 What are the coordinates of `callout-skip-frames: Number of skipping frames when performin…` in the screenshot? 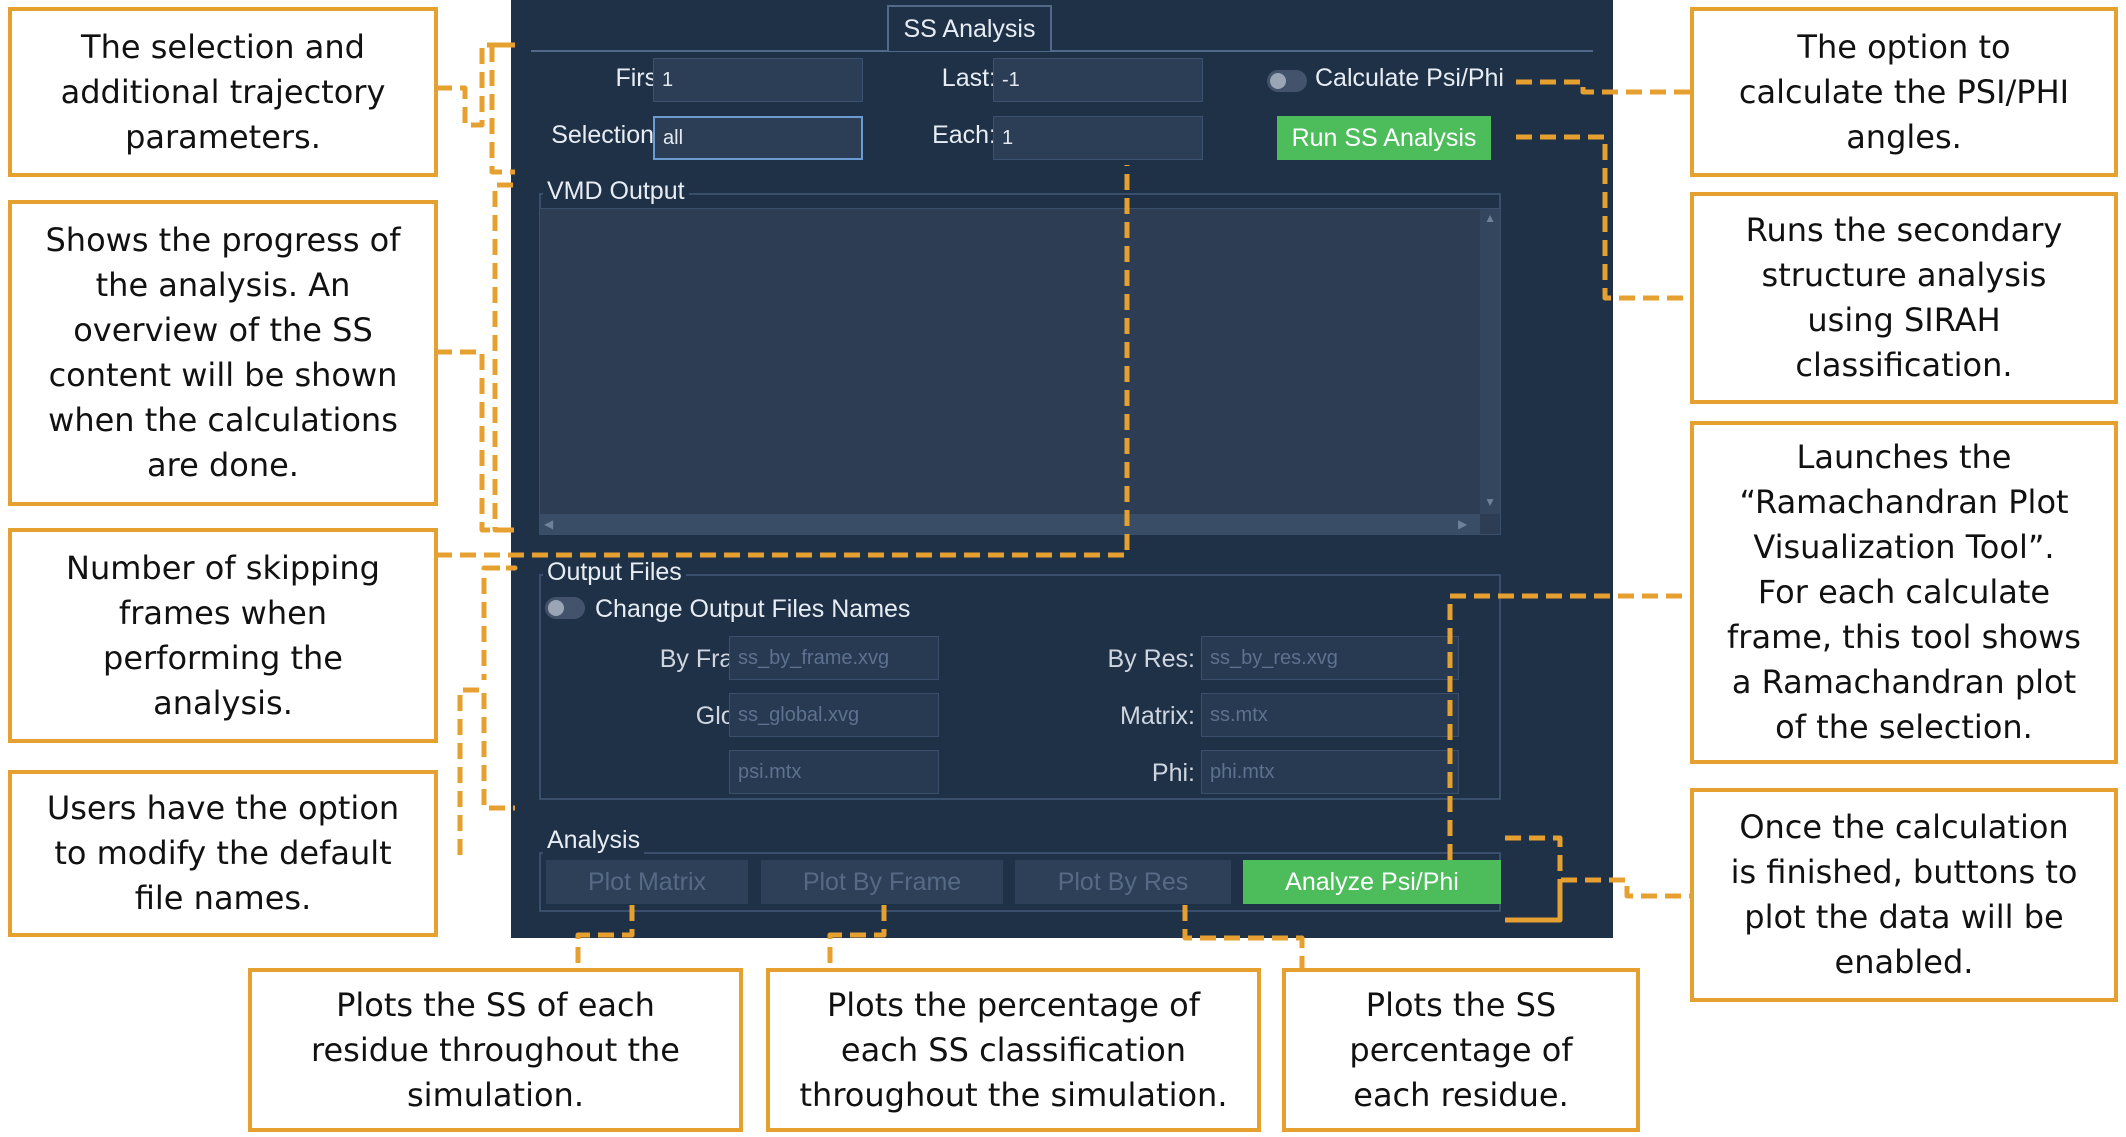 It's located at (223, 635).